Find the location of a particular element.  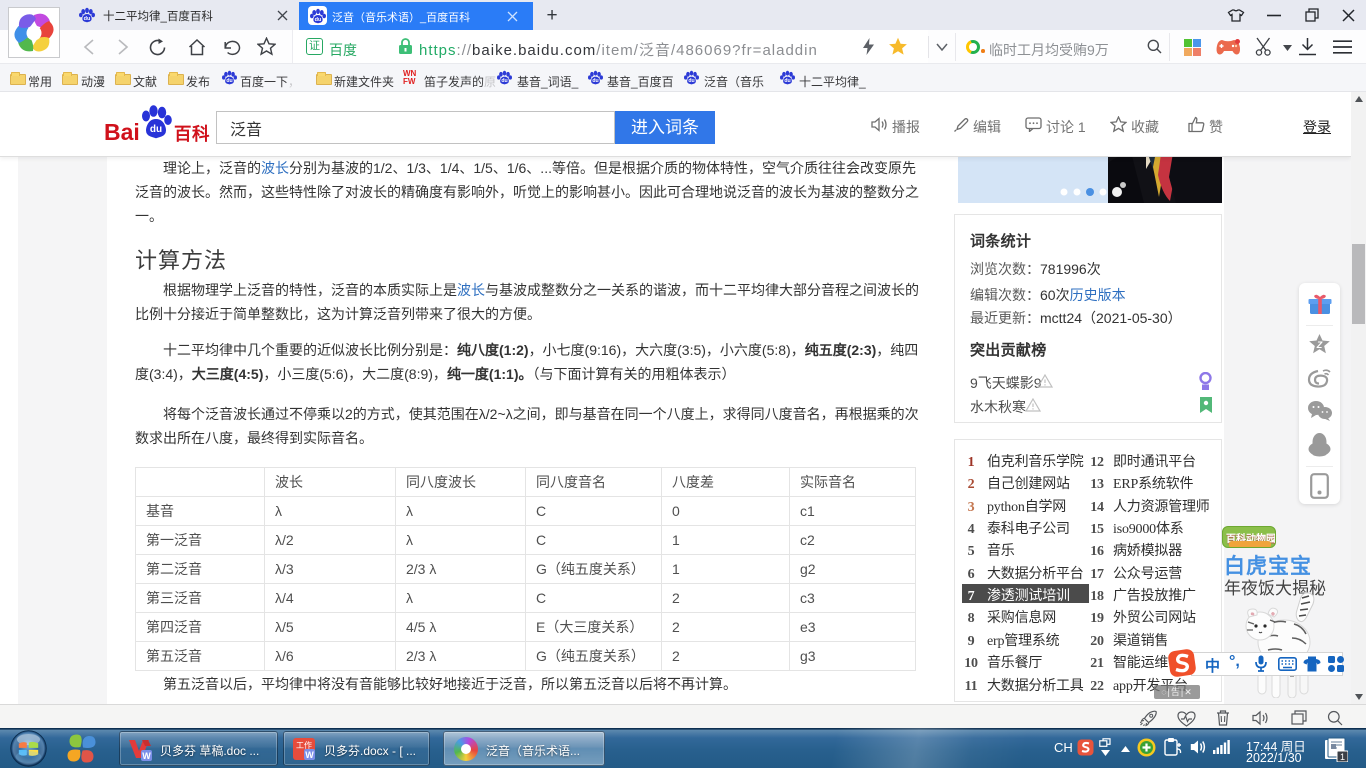

svg-text: du is located at coordinates (156, 129).